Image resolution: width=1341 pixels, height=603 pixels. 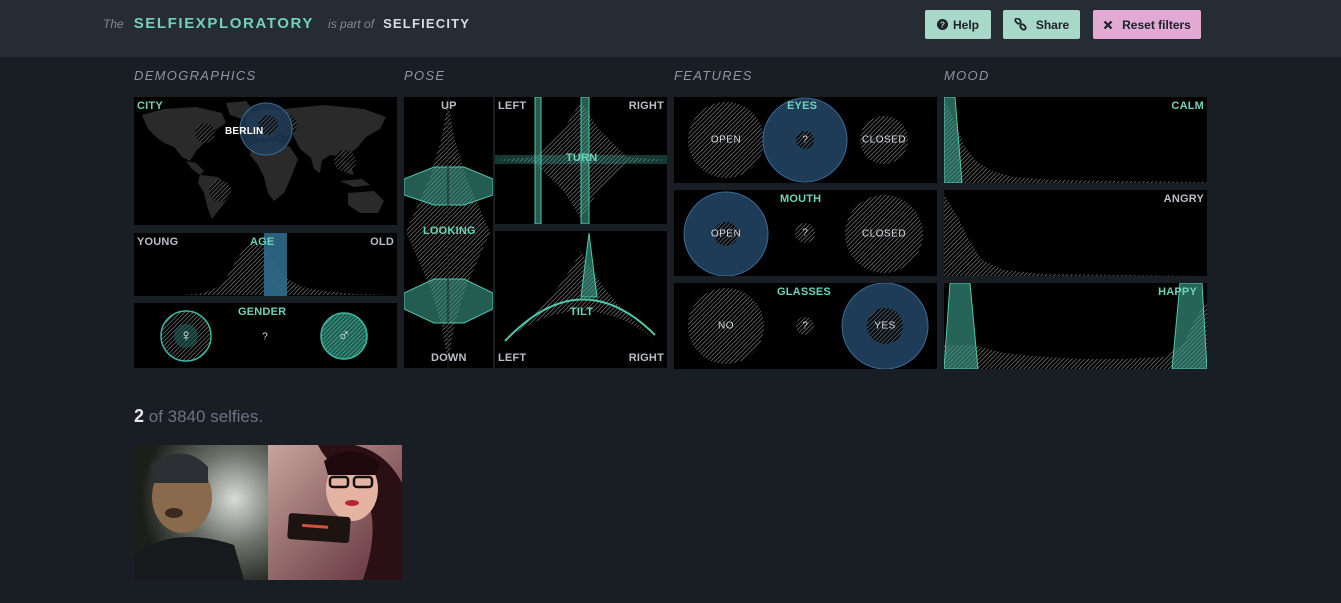 What do you see at coordinates (726, 326) in the screenshot?
I see `glasses-no-label: NO` at bounding box center [726, 326].